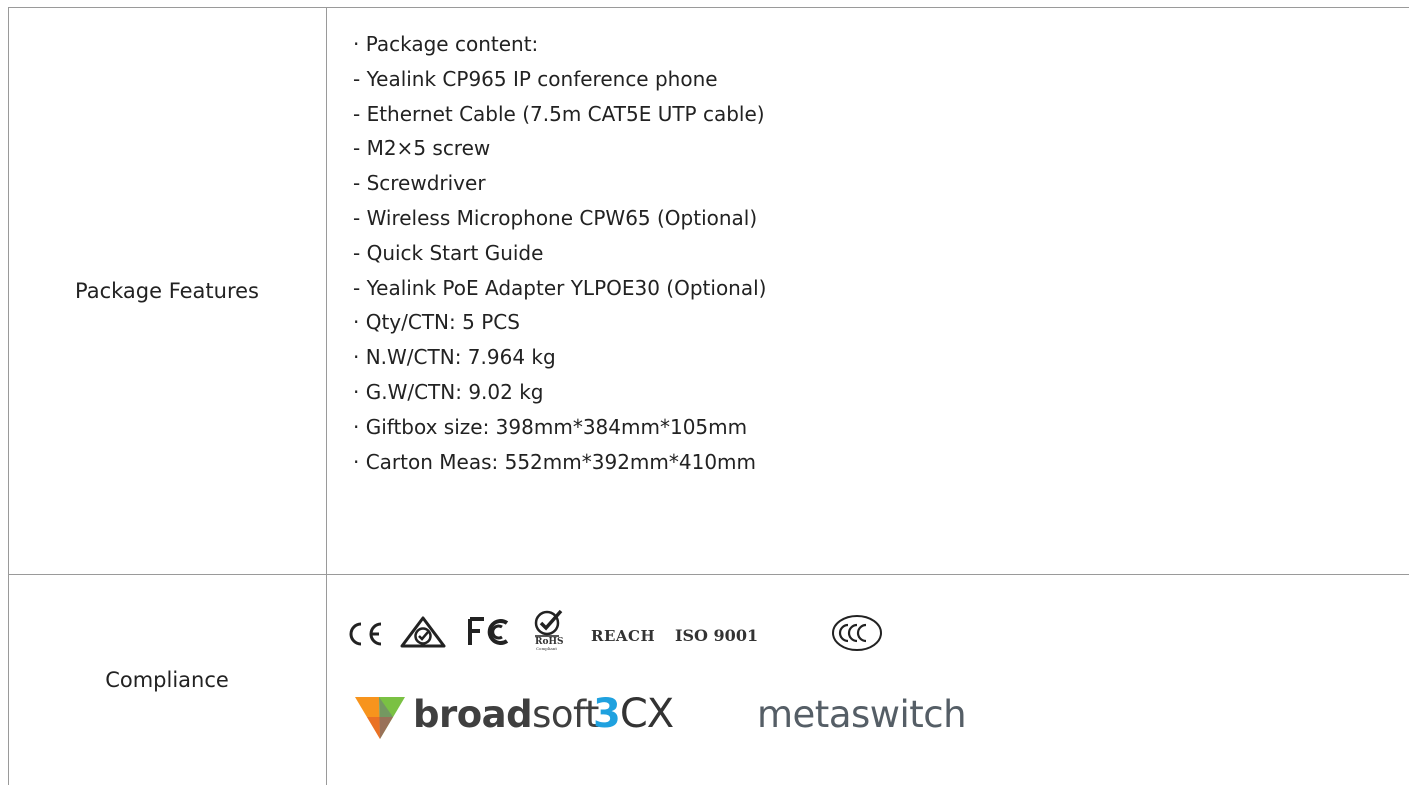 The width and height of the screenshot is (1409, 785). Describe the element at coordinates (488, 631) in the screenshot. I see `fcc-mark-icon` at that location.